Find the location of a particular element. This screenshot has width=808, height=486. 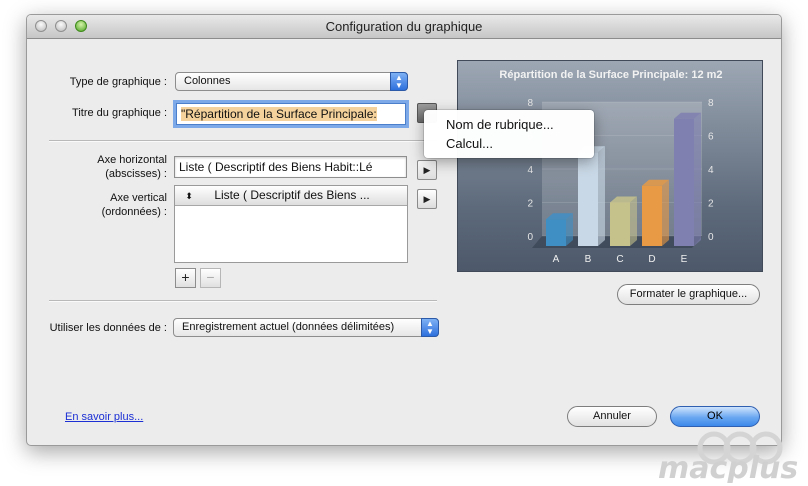

x-tick-label: C is located at coordinates (619, 259).